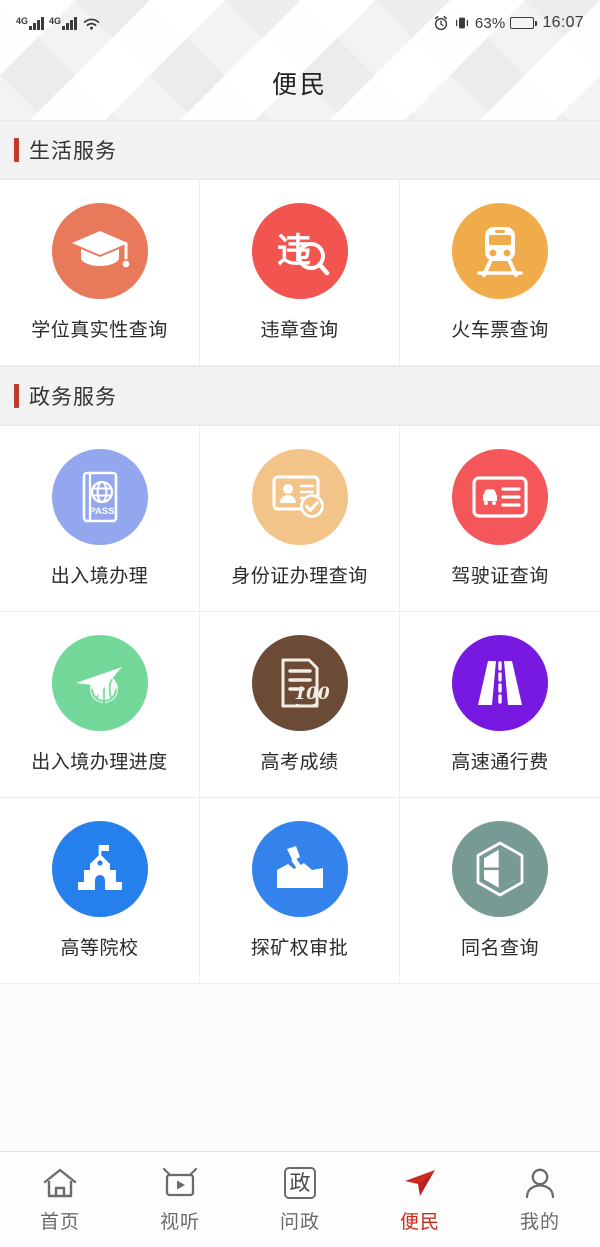 The image size is (600, 1247). Describe the element at coordinates (99, 948) in the screenshot. I see `grid-item-label: 高等院校` at that location.